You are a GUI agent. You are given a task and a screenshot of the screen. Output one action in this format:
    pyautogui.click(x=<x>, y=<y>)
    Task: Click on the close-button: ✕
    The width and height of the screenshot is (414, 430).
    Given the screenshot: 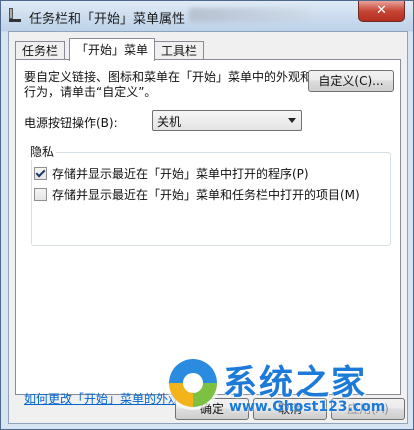 What is the action you would take?
    pyautogui.click(x=381, y=11)
    